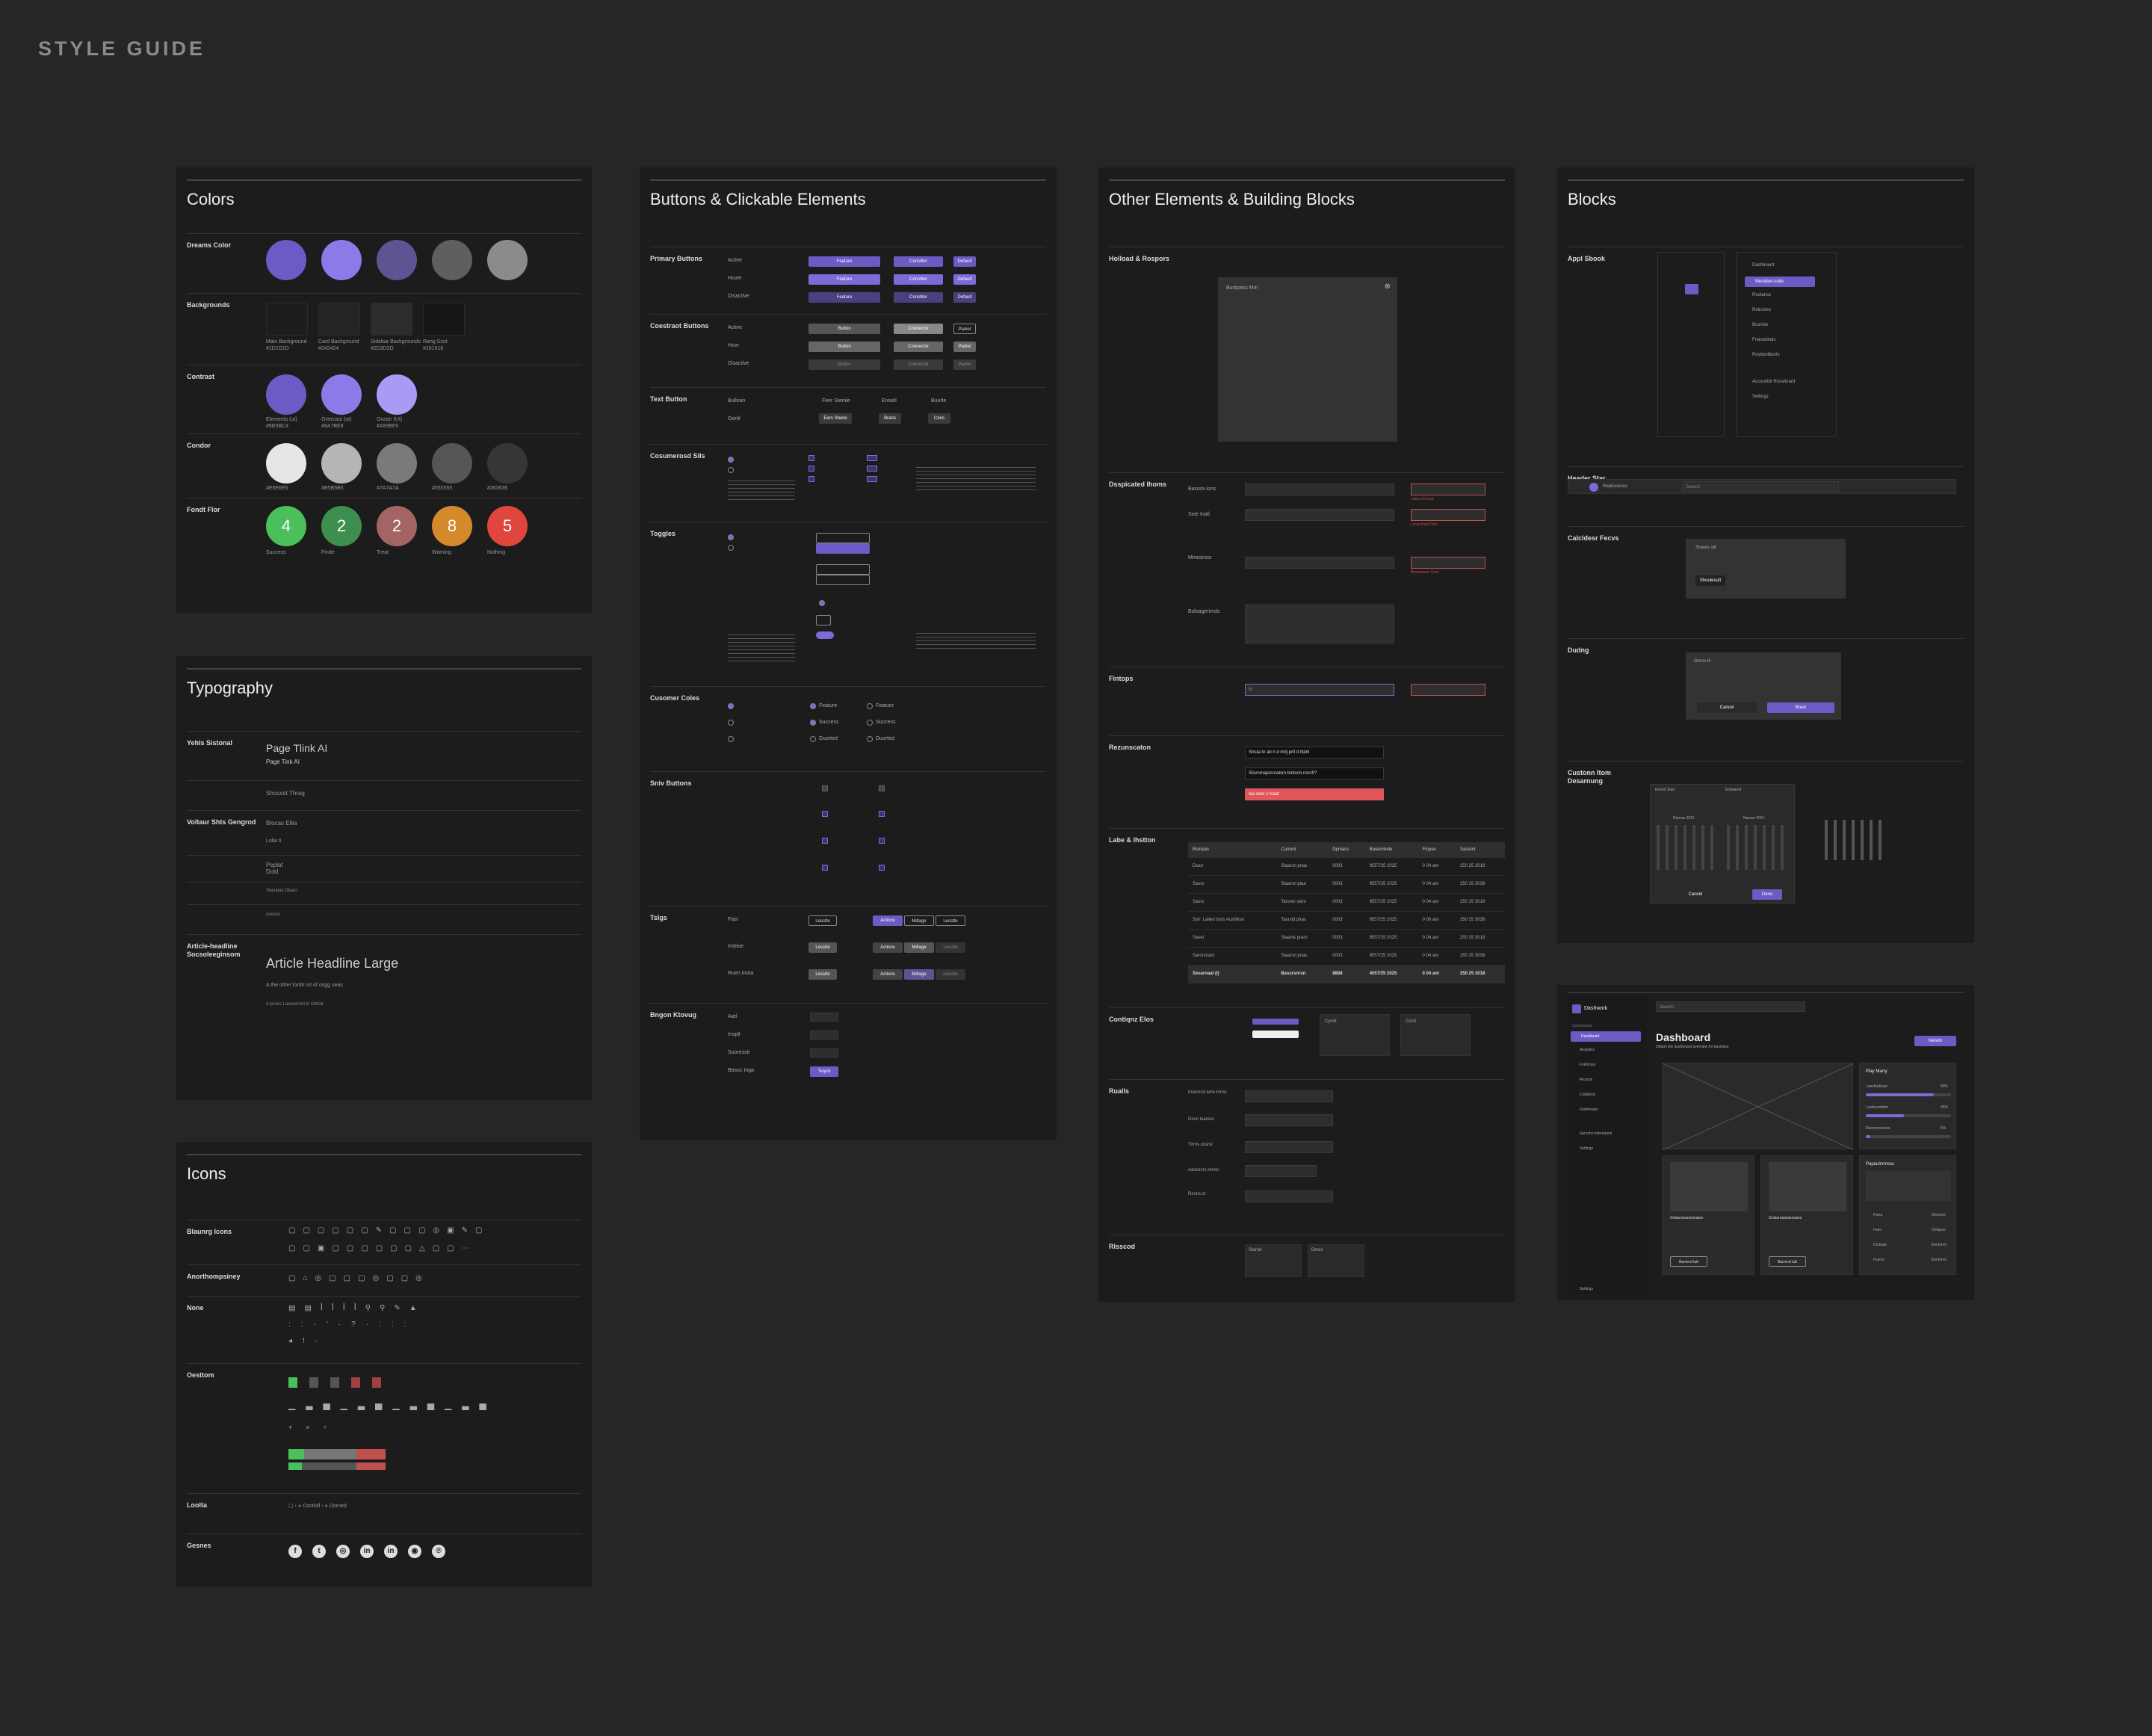  I want to click on sidebar-item: Colabtms, so click(1587, 1095).